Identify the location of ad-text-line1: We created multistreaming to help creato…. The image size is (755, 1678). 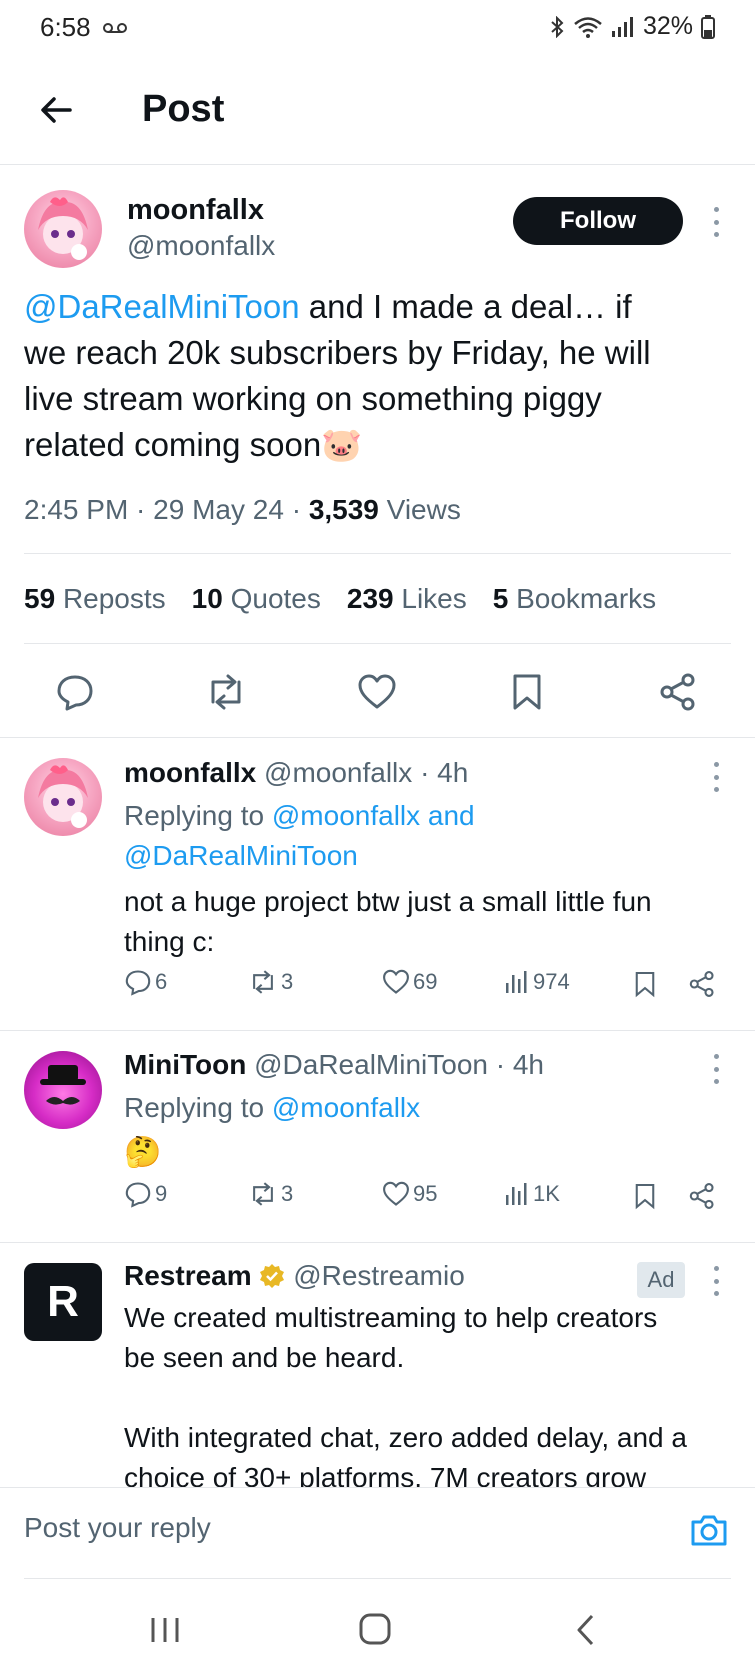
(391, 1317).